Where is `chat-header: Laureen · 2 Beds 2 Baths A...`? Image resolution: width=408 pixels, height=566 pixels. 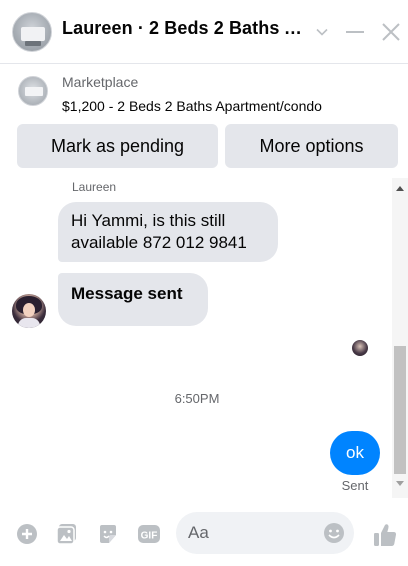 chat-header: Laureen · 2 Beds 2 Baths A... is located at coordinates (204, 32).